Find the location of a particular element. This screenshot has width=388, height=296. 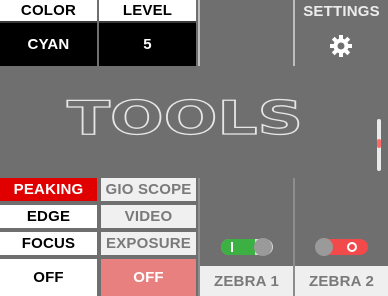

scrollbar-thumb is located at coordinates (379, 143).